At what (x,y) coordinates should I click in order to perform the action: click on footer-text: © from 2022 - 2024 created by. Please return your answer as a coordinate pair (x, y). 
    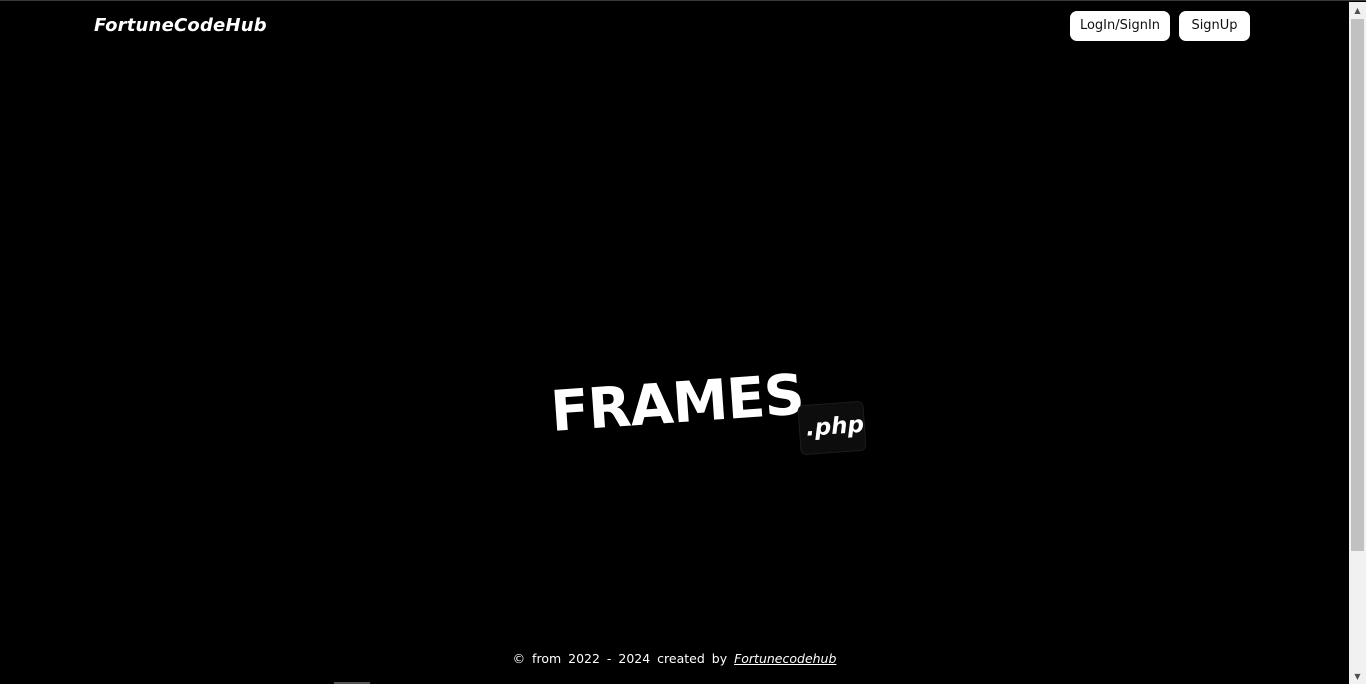
    Looking at the image, I should click on (620, 658).